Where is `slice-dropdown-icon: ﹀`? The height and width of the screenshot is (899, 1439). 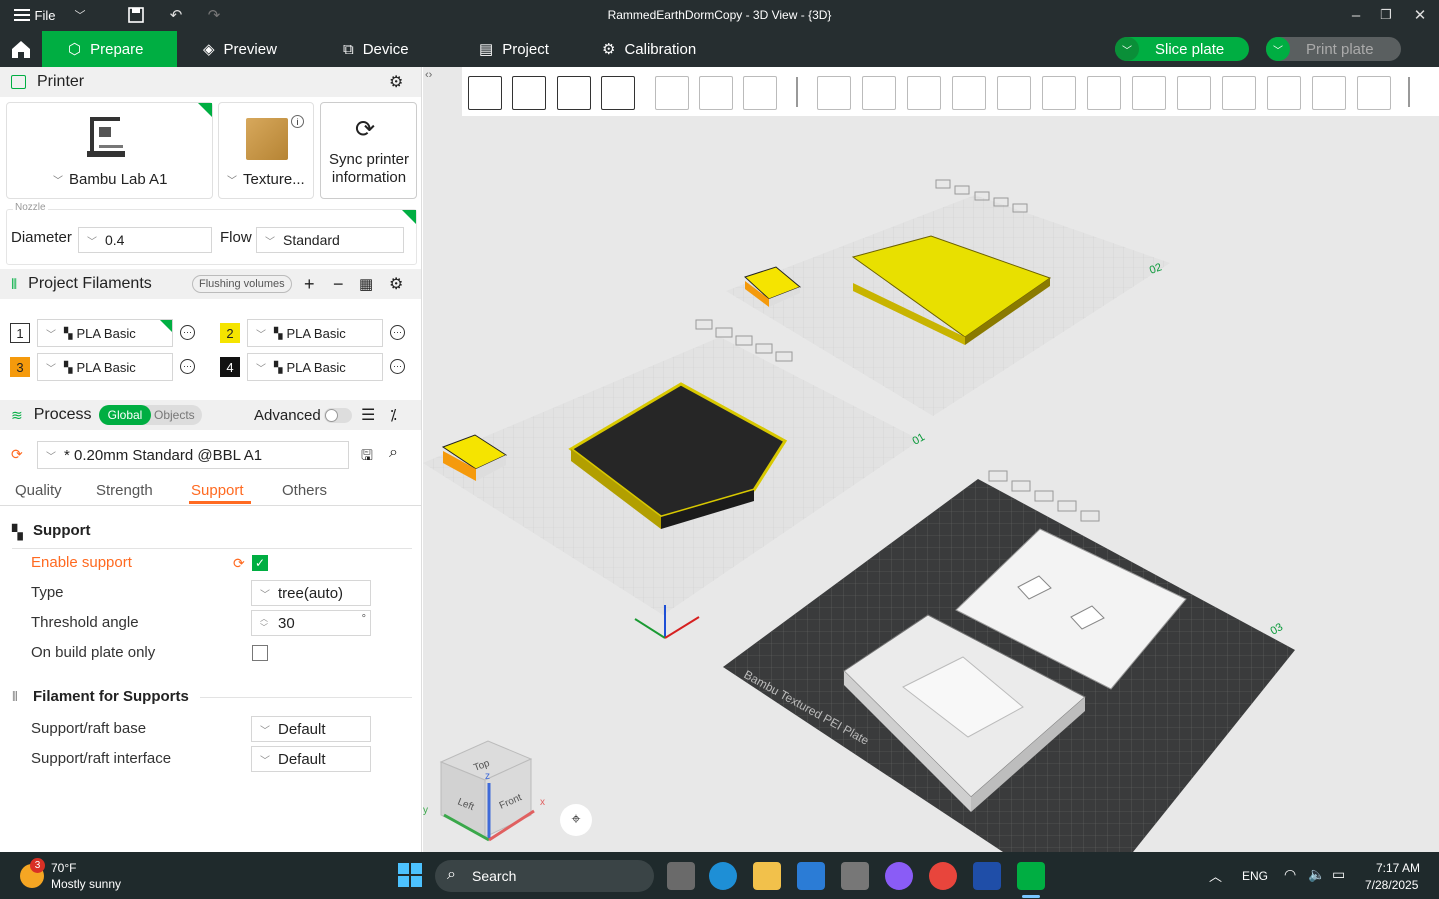 slice-dropdown-icon: ﹀ is located at coordinates (1127, 49).